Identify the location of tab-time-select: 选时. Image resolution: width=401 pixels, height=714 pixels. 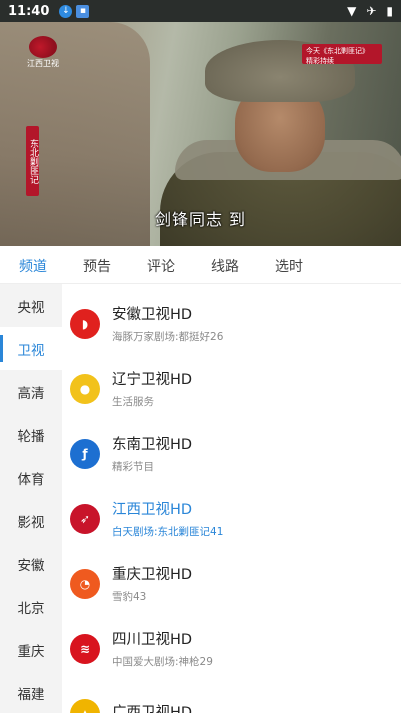
(289, 266).